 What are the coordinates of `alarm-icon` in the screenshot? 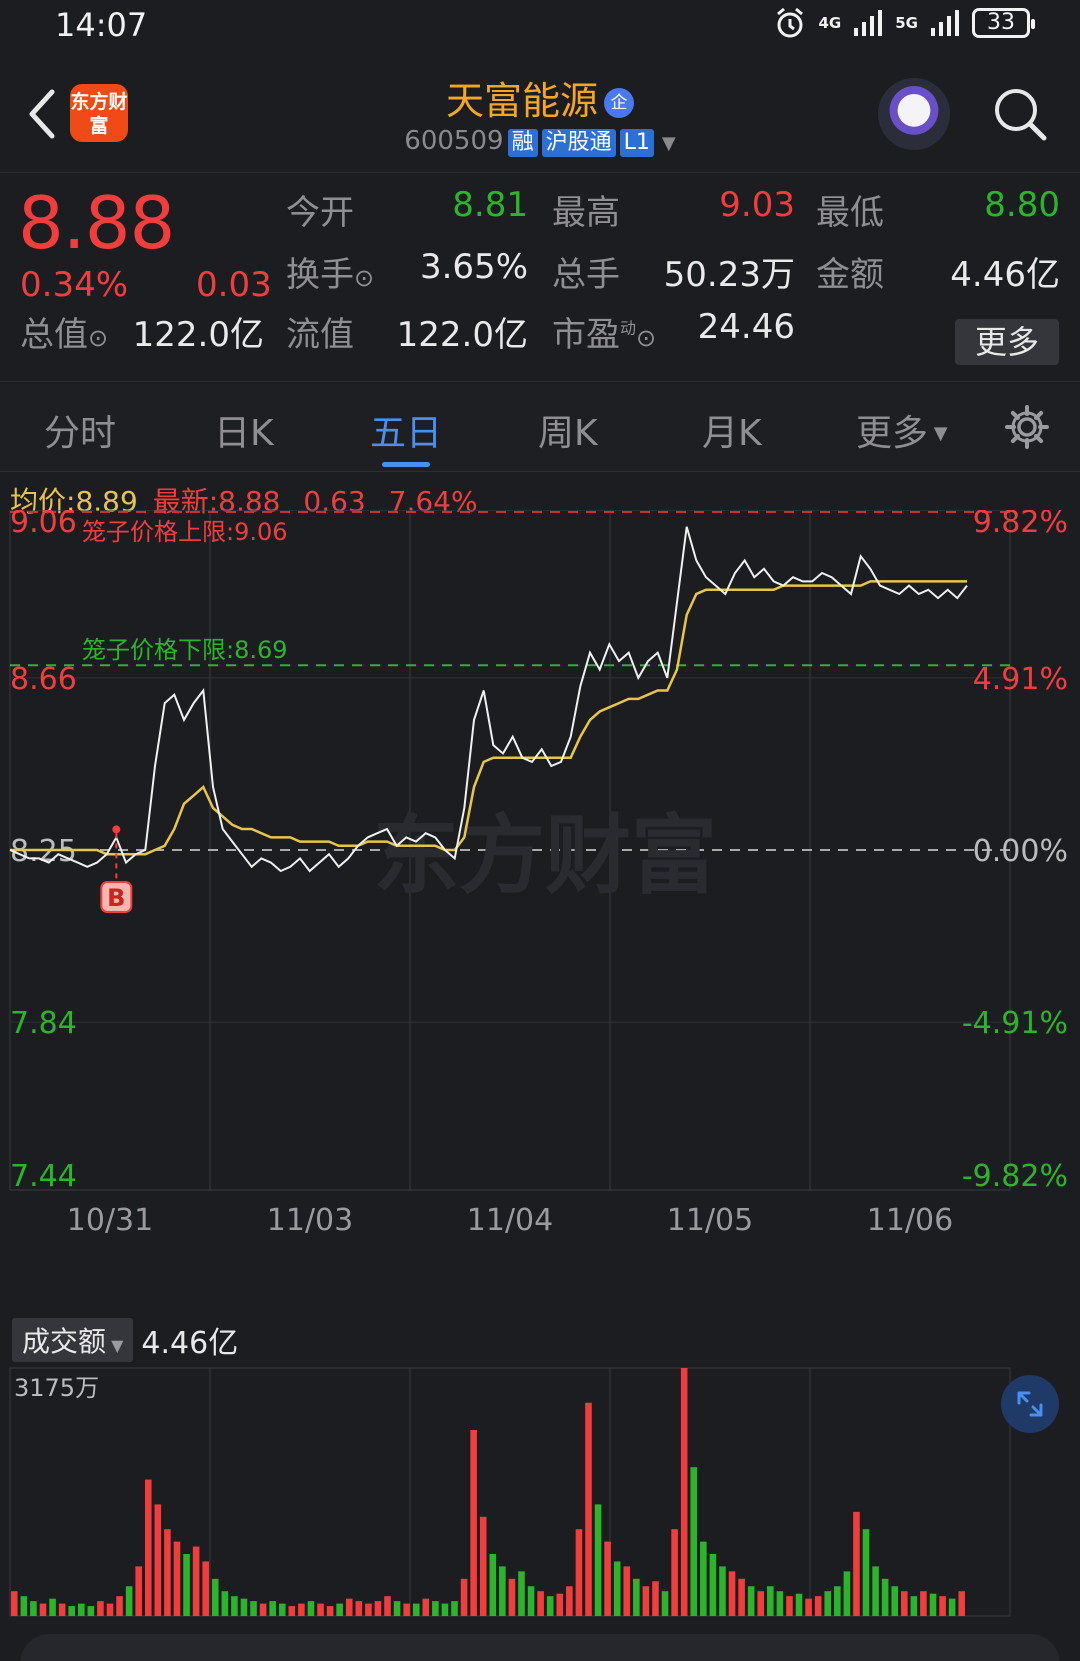 It's located at (789, 22).